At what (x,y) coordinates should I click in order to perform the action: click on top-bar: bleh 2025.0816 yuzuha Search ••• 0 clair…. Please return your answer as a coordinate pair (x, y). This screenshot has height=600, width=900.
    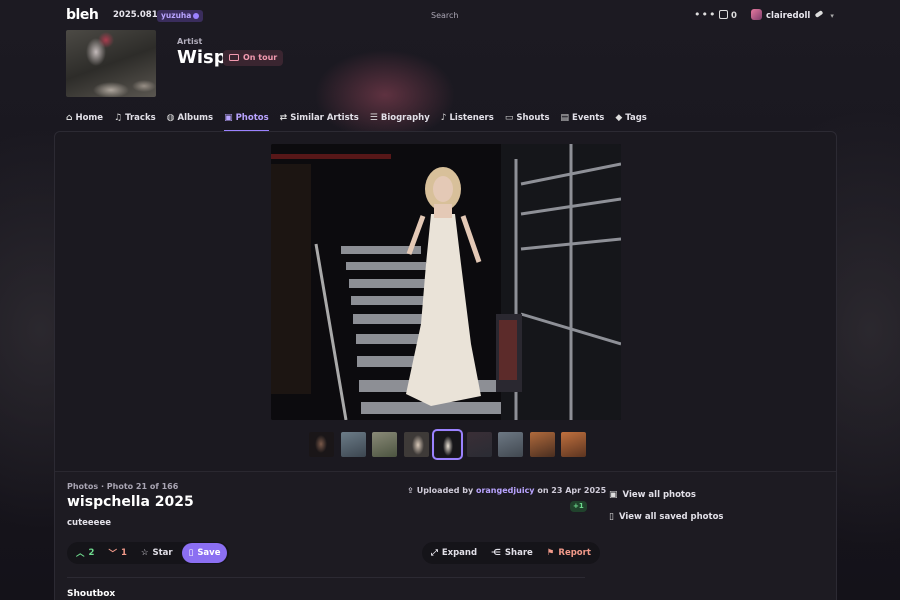
    Looking at the image, I should click on (450, 16).